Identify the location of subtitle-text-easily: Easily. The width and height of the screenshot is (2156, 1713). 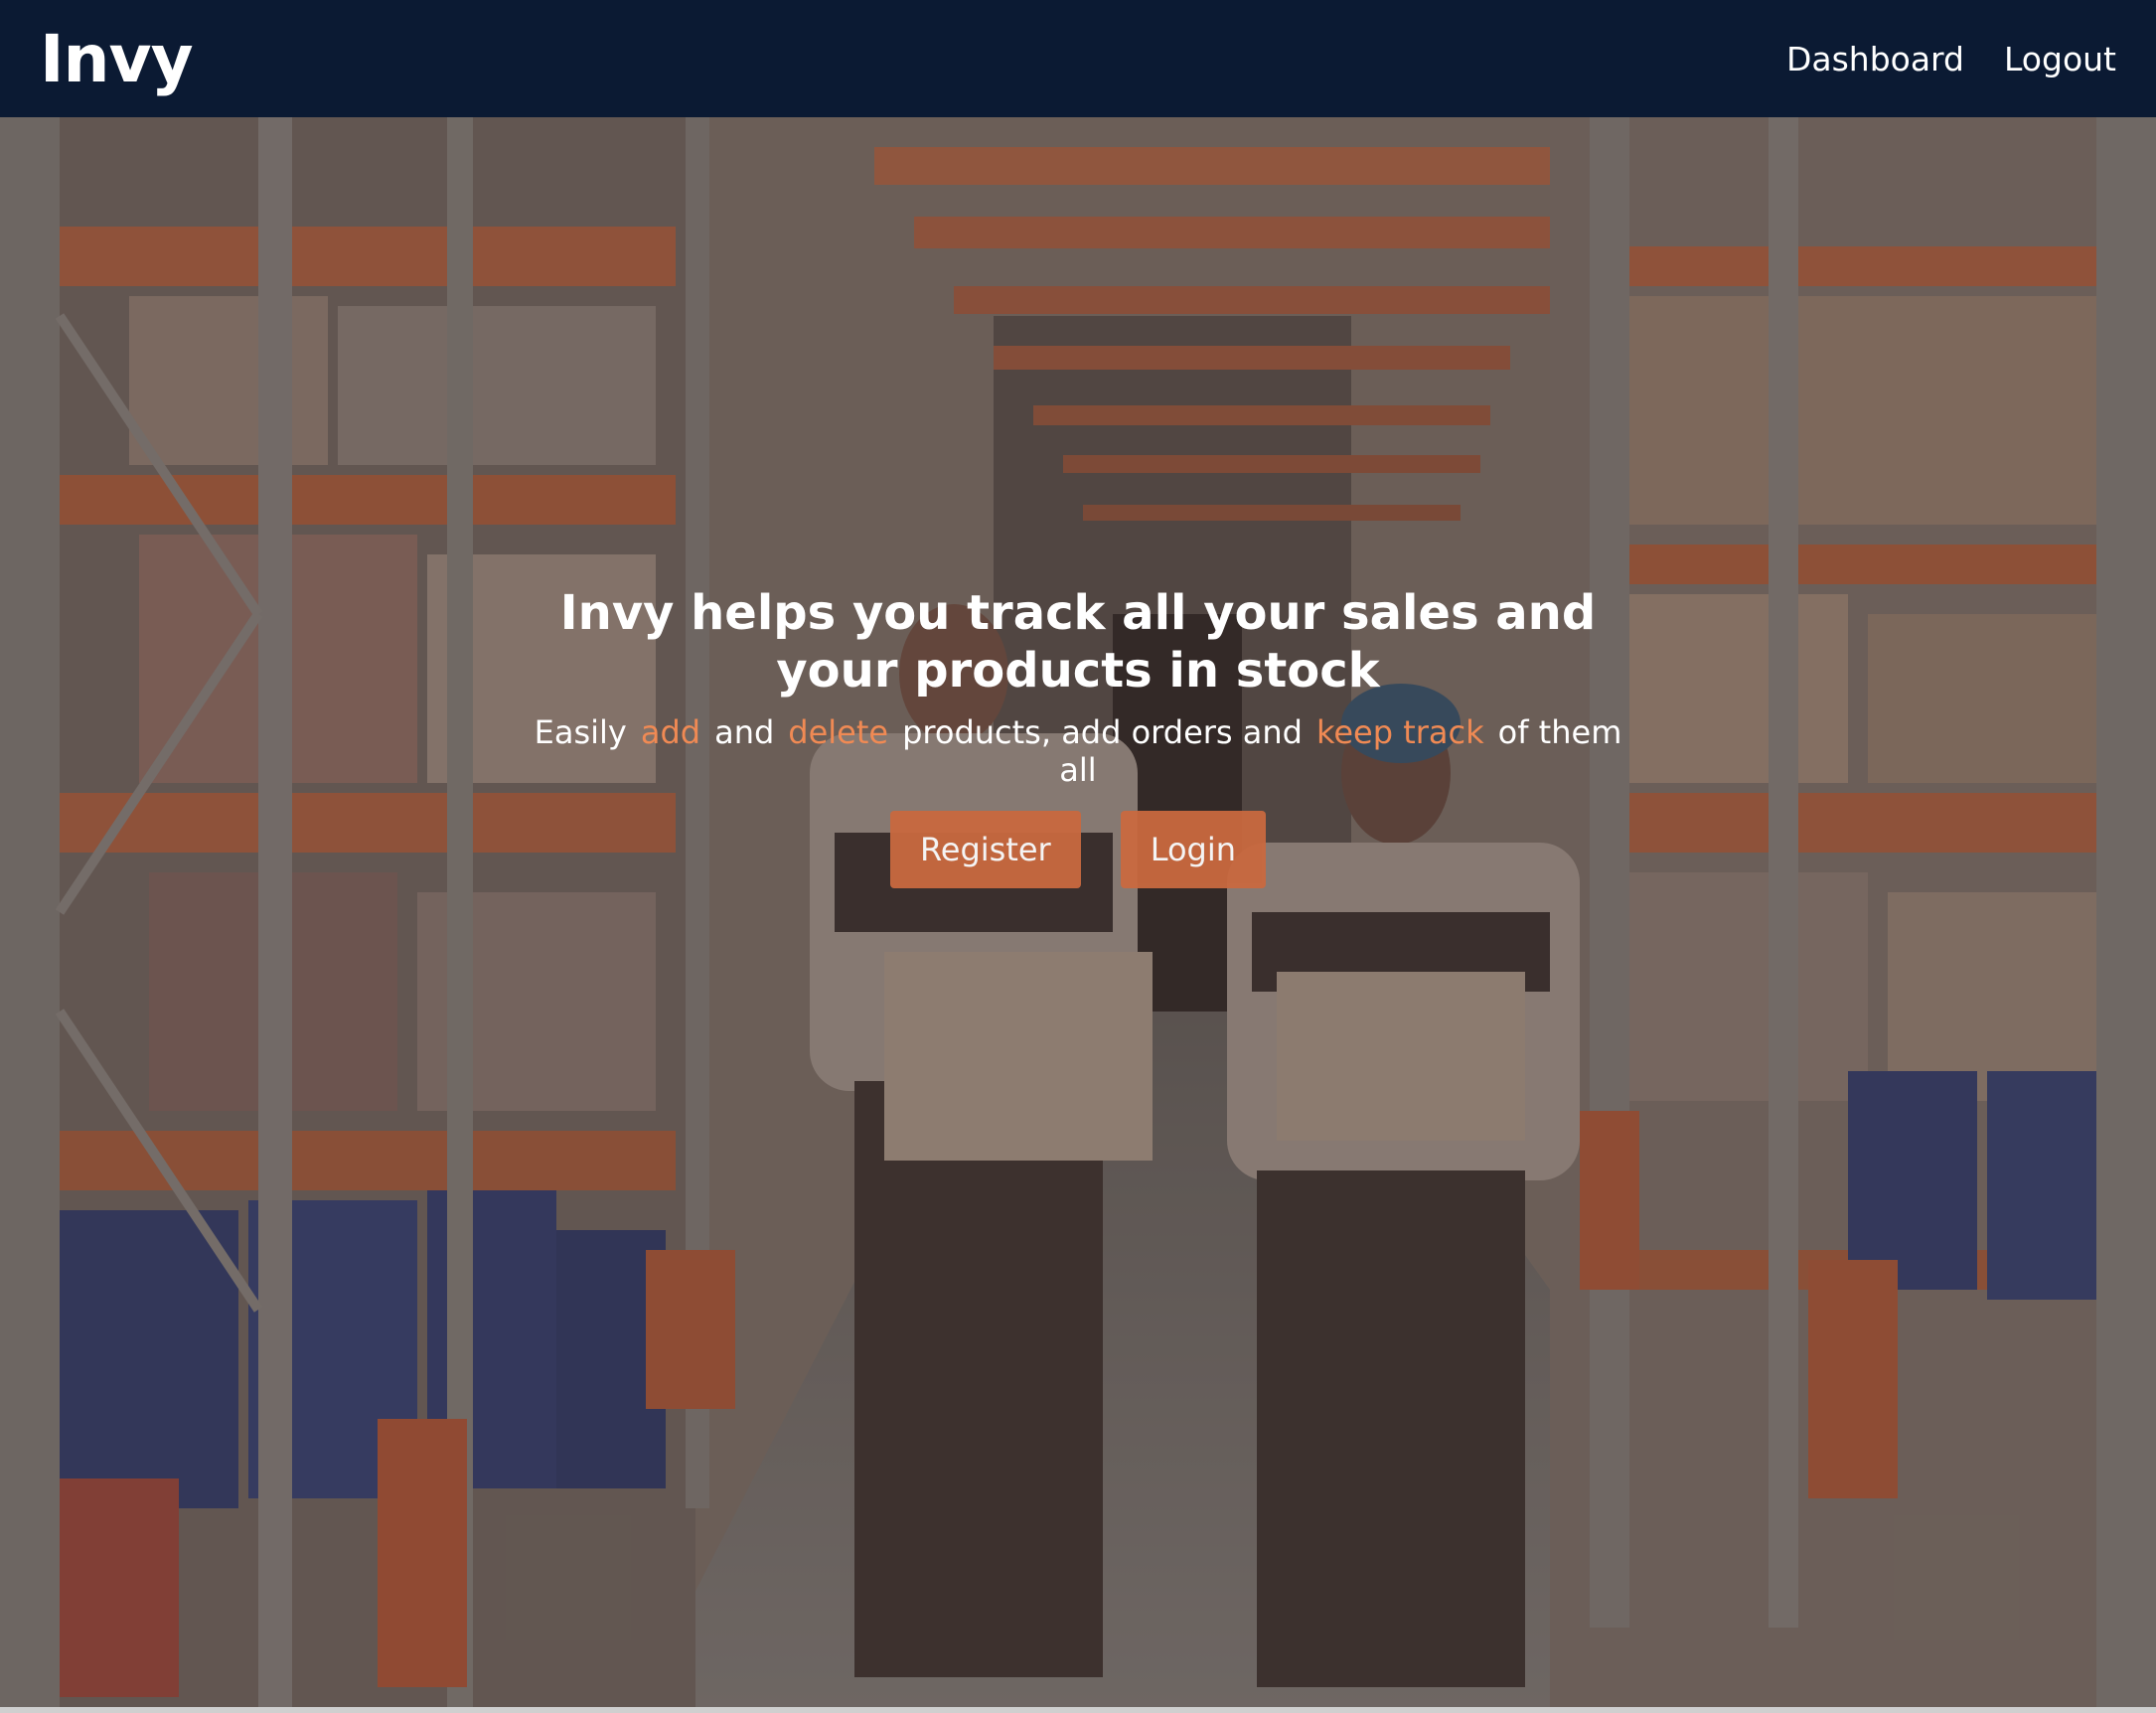
(580, 732).